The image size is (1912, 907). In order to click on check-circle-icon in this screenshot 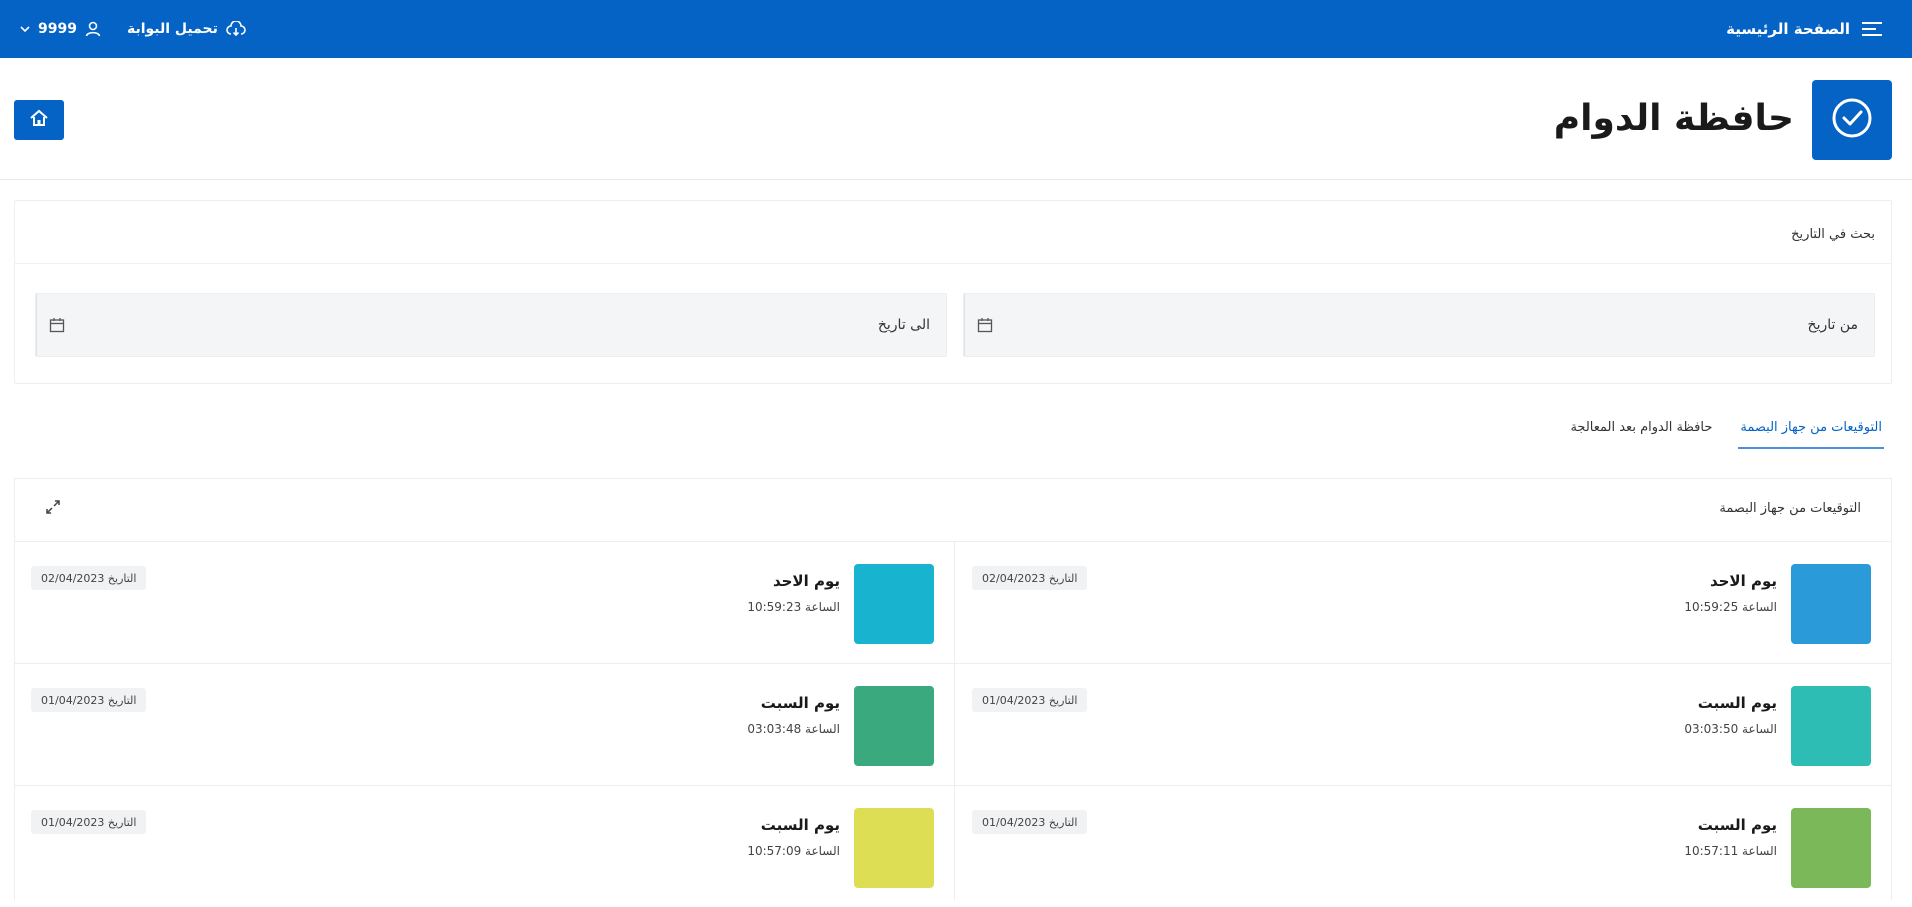, I will do `click(1852, 120)`.